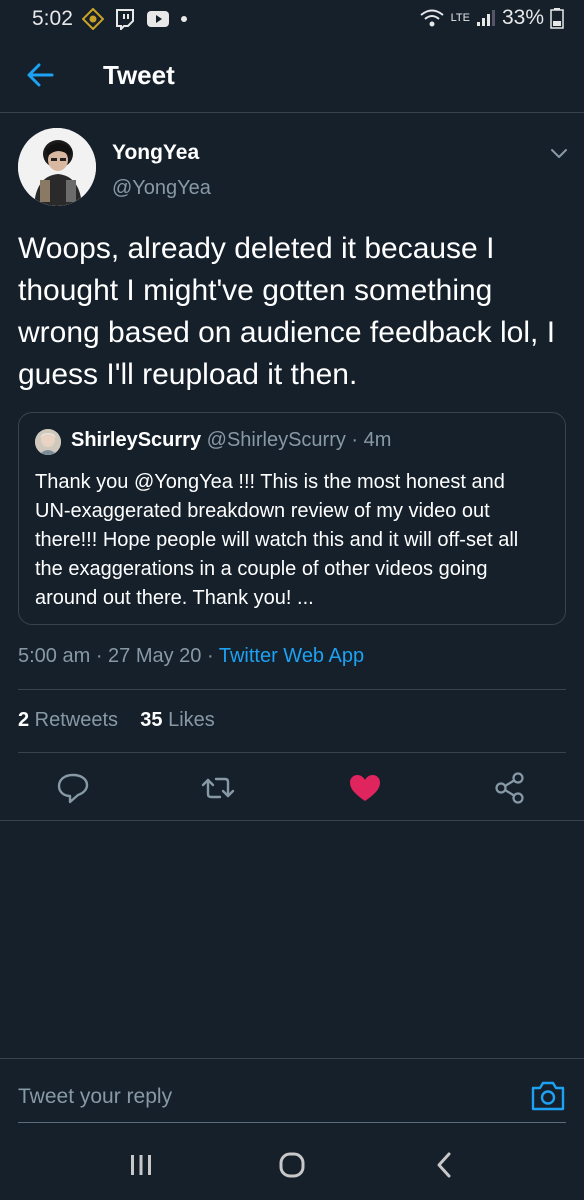 The height and width of the screenshot is (1200, 584). I want to click on tweet-timestamp: 5:00 am · 27 May 20 ·, so click(118, 656).